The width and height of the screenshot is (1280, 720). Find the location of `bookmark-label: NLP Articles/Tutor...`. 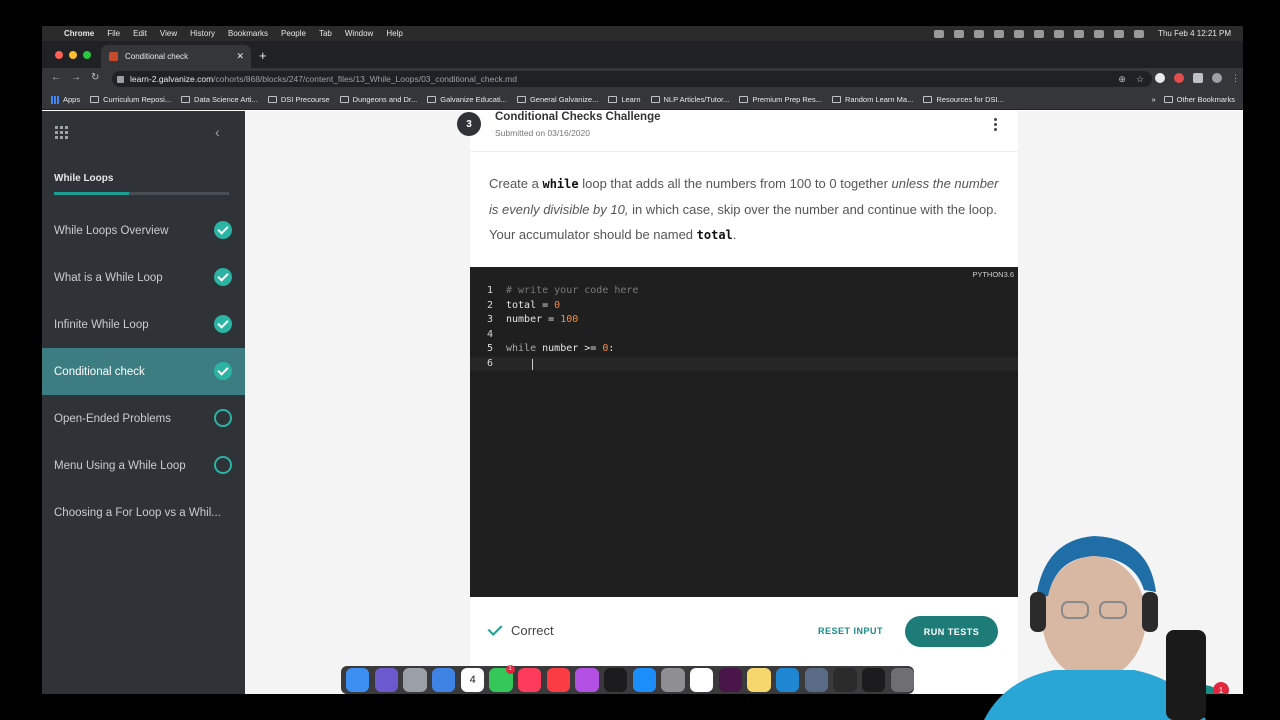

bookmark-label: NLP Articles/Tutor... is located at coordinates (696, 99).